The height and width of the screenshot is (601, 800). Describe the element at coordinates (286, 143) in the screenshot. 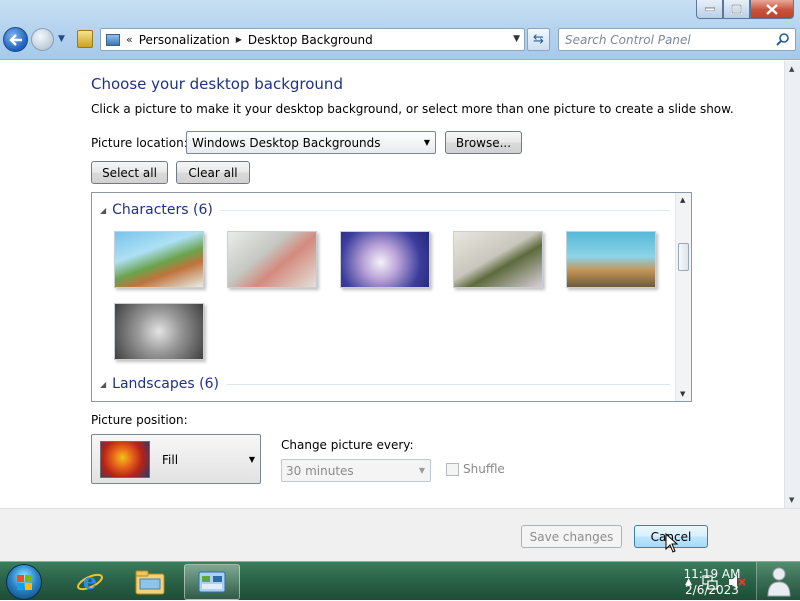

I see `picture-location-value: Windows Desktop Backgrounds` at that location.